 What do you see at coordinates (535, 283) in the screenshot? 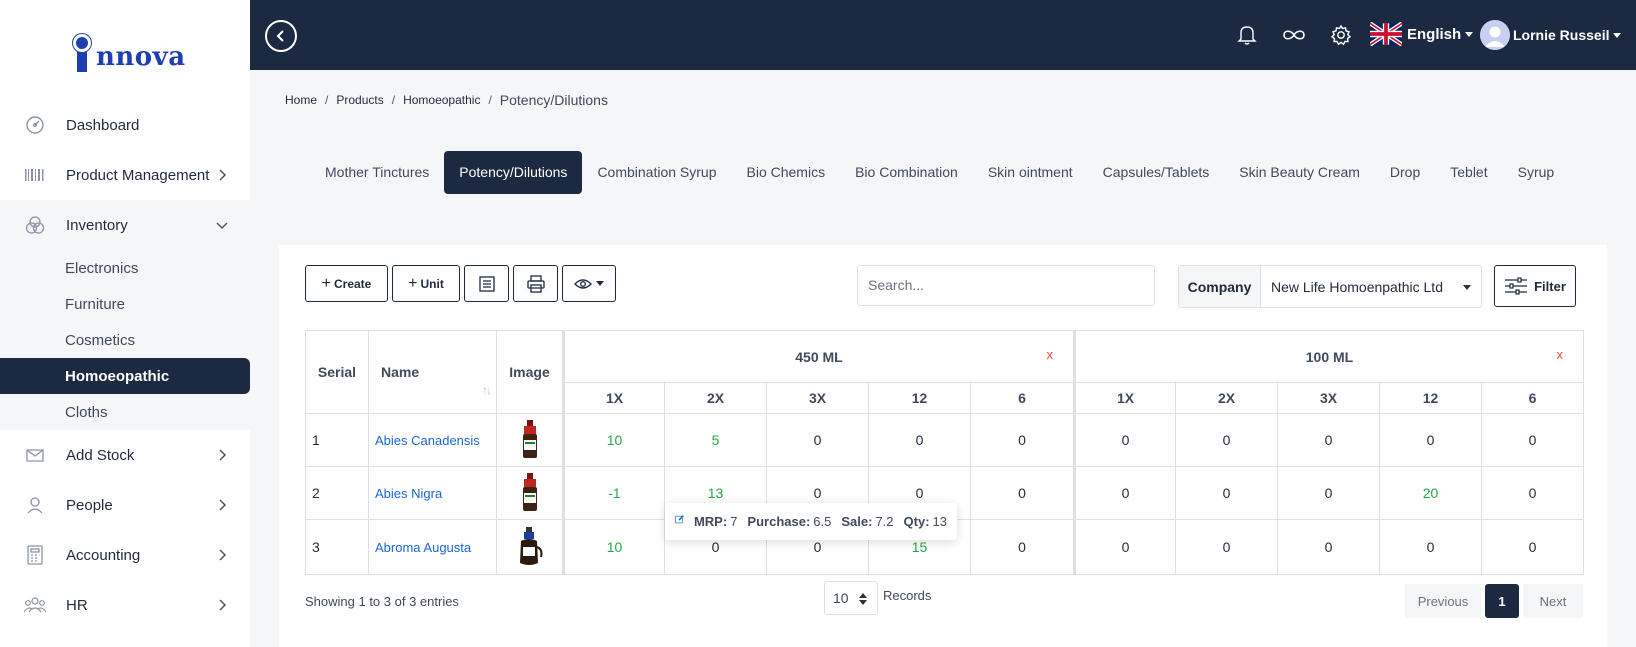
I see `print-button` at bounding box center [535, 283].